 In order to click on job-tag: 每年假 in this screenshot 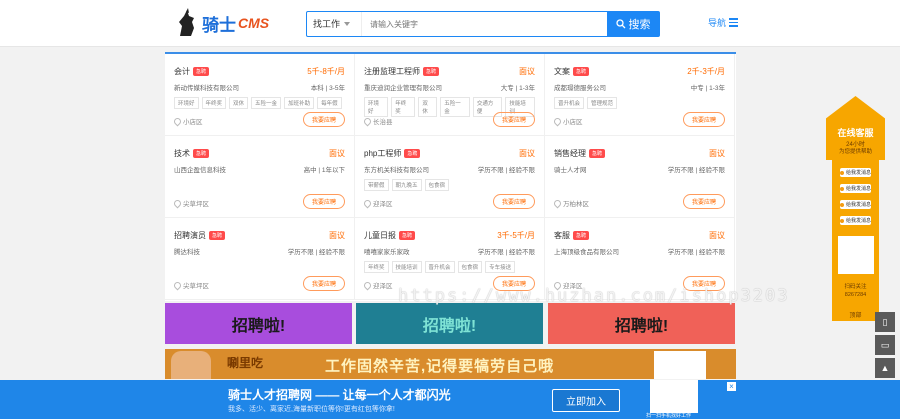, I will do `click(329, 103)`.